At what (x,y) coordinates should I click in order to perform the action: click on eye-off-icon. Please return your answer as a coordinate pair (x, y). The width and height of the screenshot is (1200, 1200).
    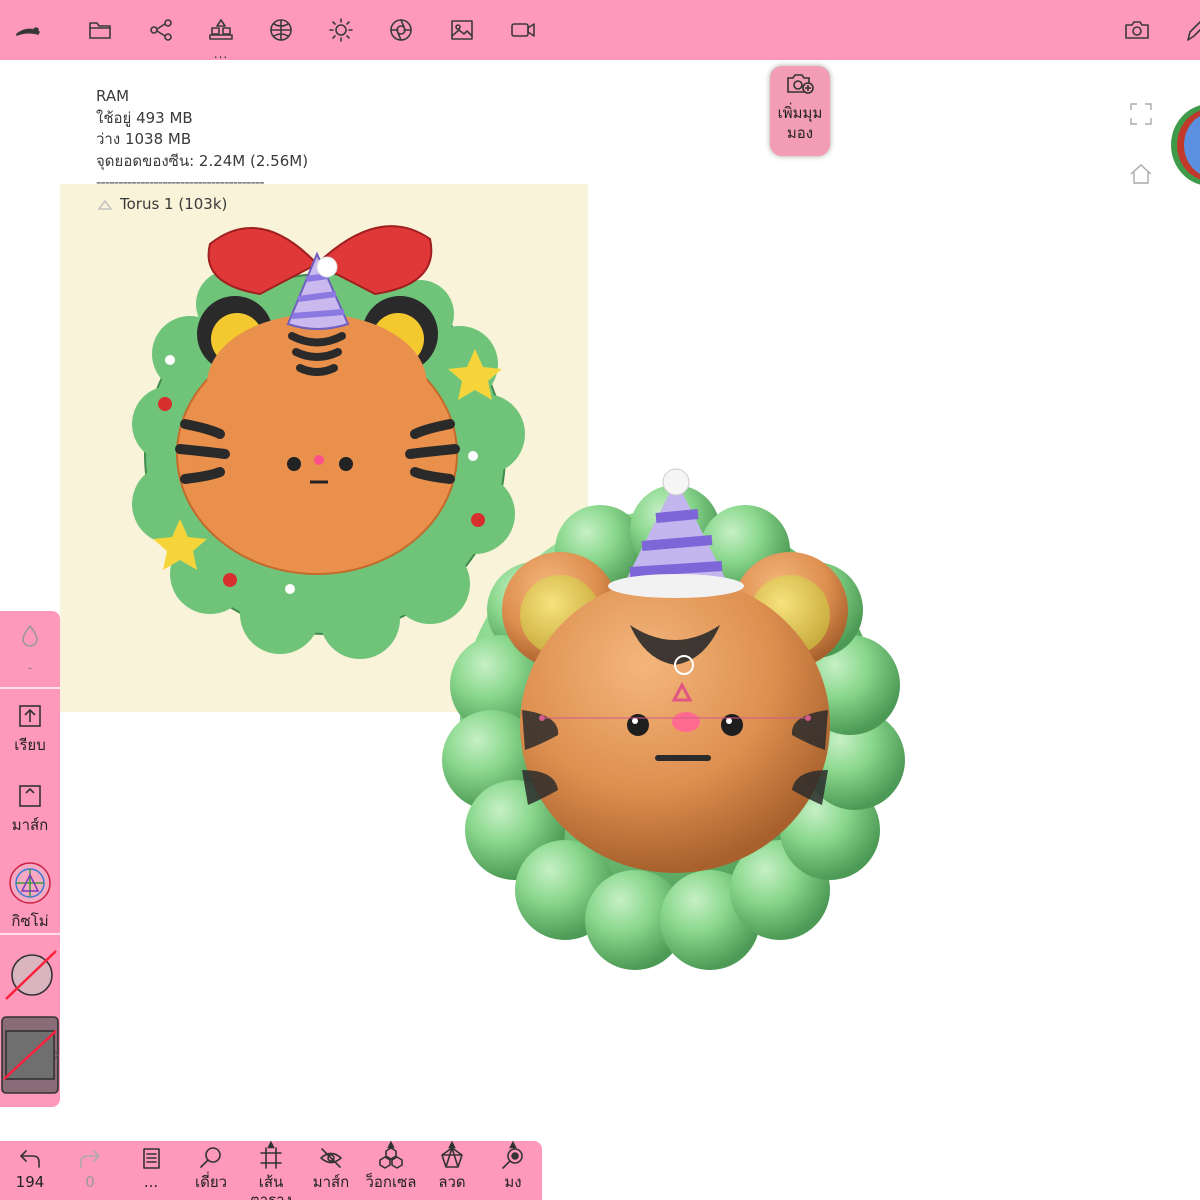
    Looking at the image, I should click on (331, 1158).